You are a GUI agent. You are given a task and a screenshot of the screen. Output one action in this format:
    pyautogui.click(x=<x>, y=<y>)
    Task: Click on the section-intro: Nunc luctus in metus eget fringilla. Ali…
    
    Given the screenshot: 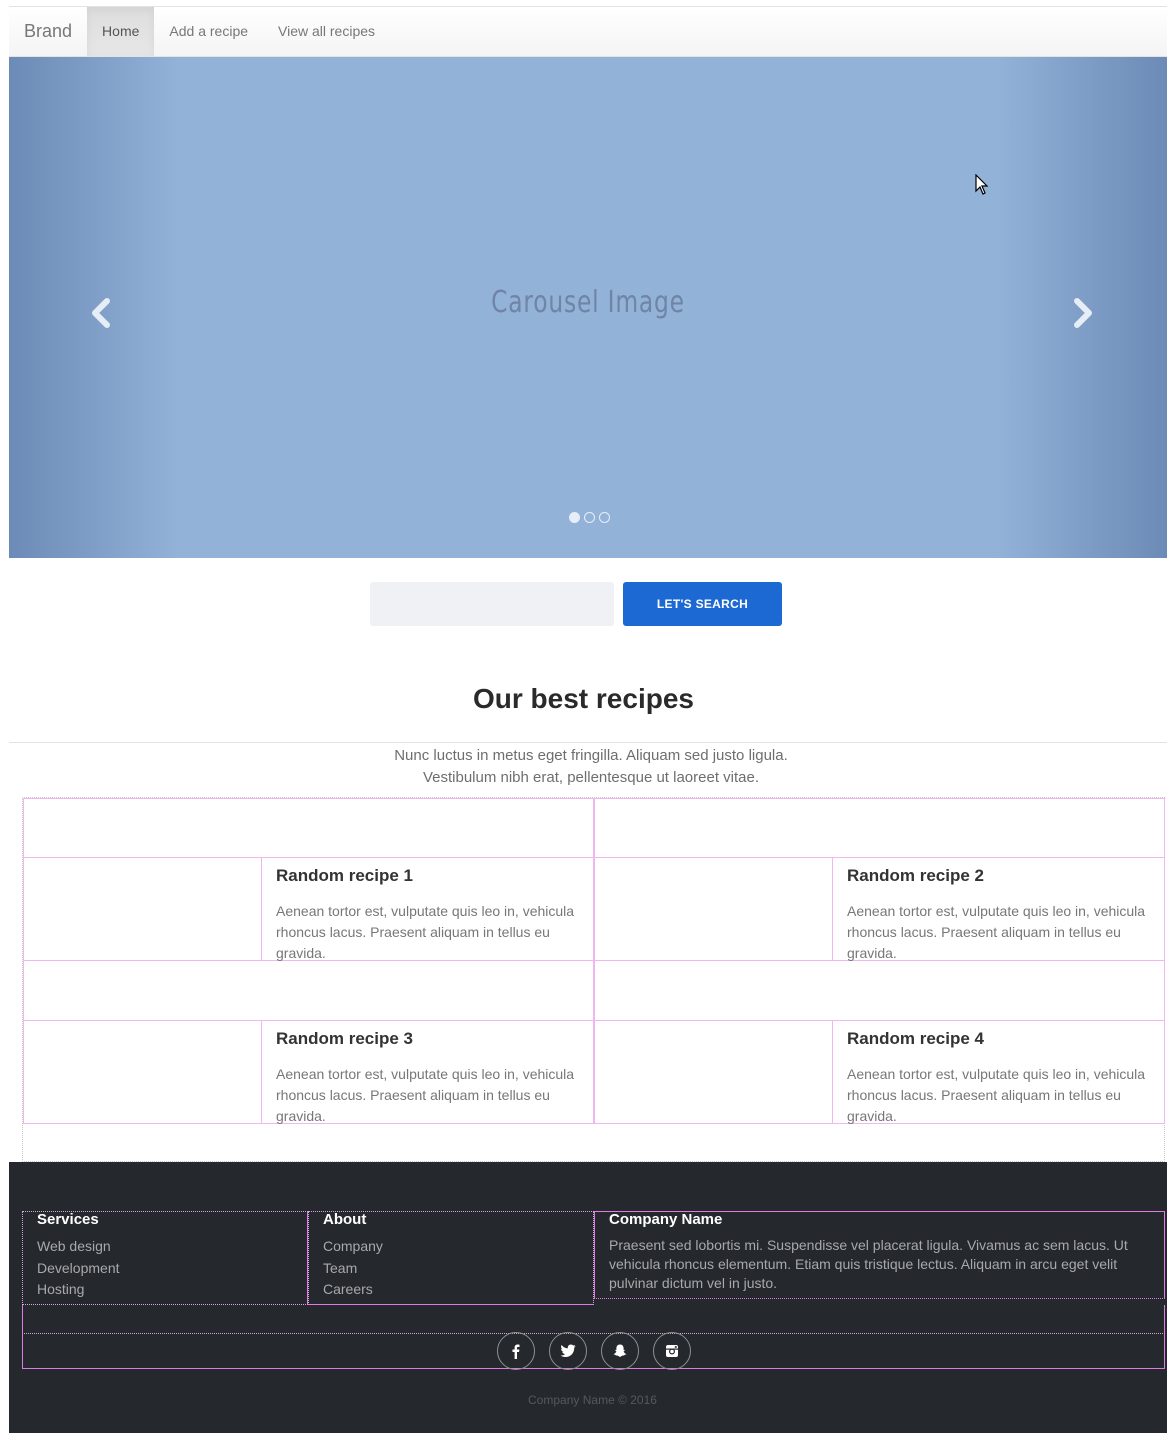 What is the action you would take?
    pyautogui.click(x=583, y=767)
    